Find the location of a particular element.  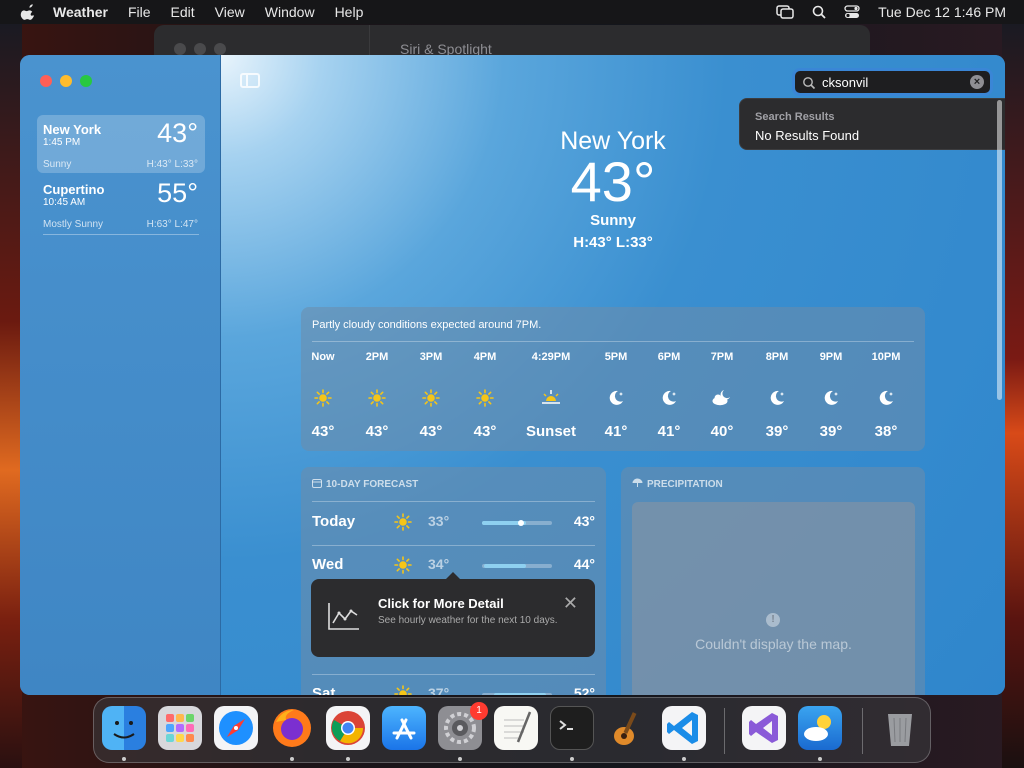

menu-clock: Tue Dec 12 1:46 PM is located at coordinates (942, 12).